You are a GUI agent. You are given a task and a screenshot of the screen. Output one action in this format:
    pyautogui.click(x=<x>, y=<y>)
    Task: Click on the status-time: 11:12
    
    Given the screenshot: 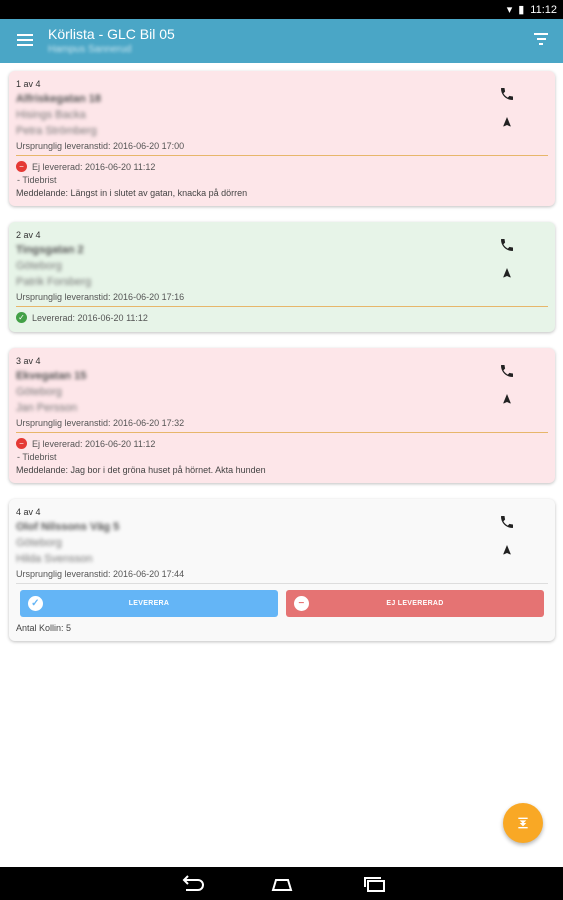 What is the action you would take?
    pyautogui.click(x=543, y=9)
    